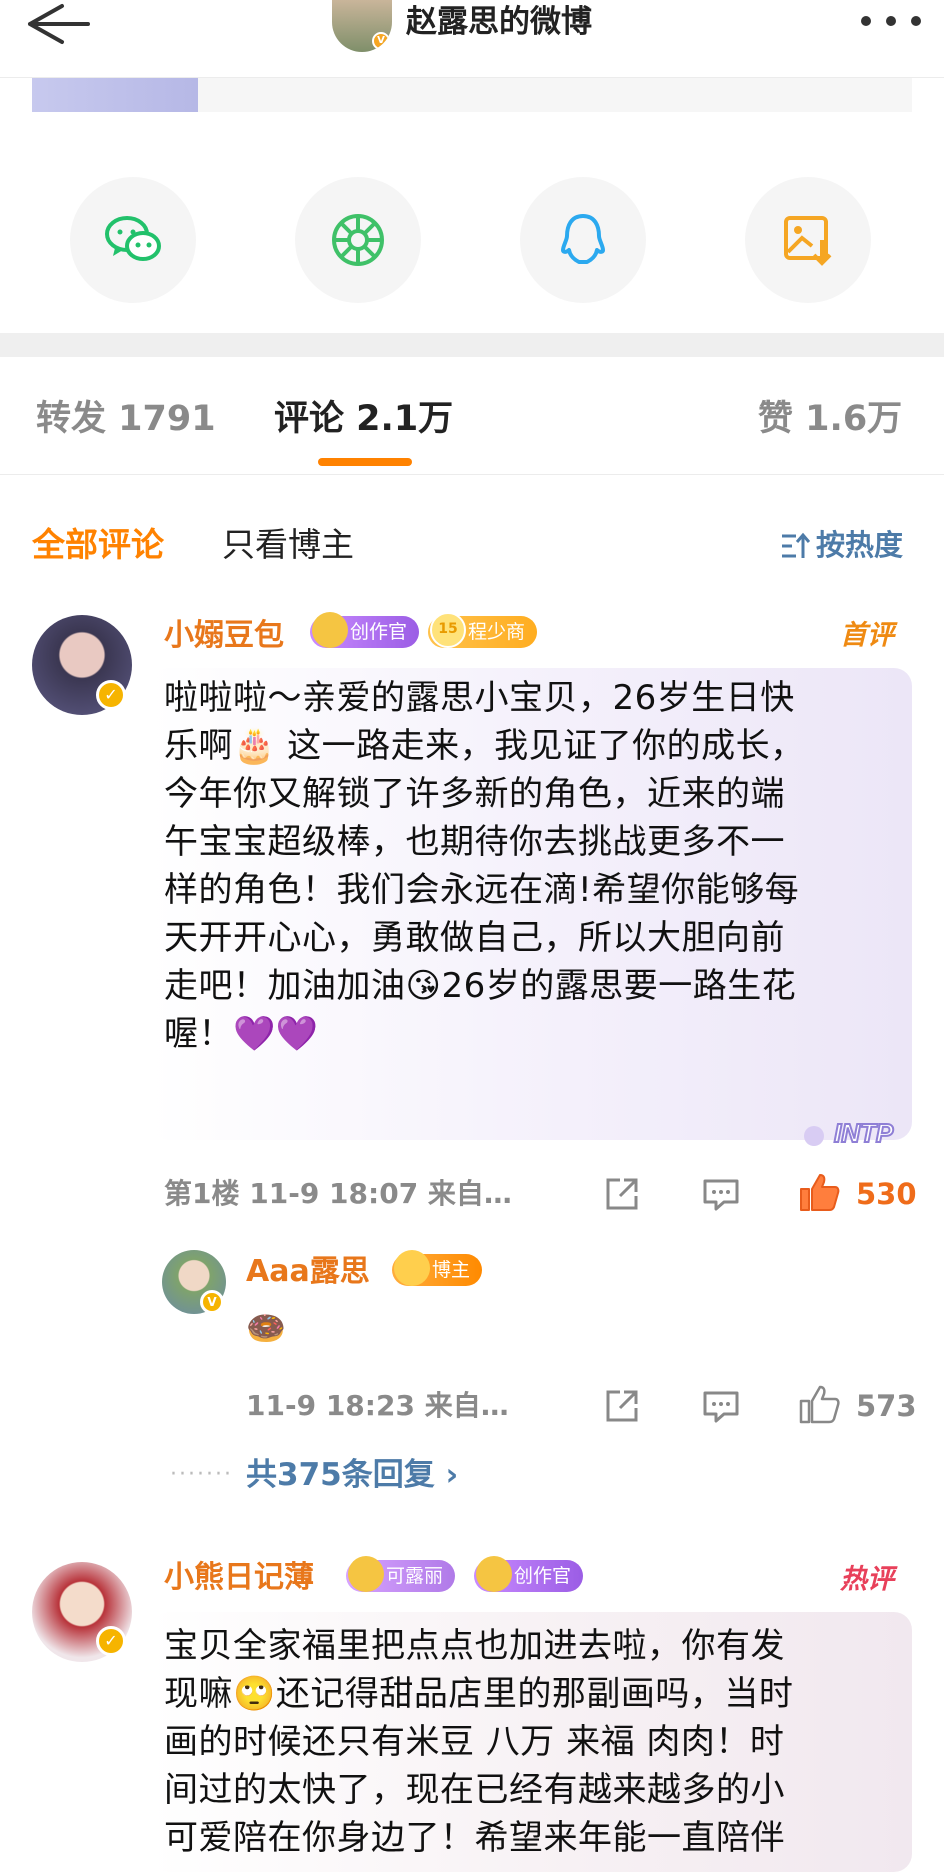 The width and height of the screenshot is (944, 1872). I want to click on comment-line: 样的角色！我们会永远在滴!希望你能够每, so click(482, 890).